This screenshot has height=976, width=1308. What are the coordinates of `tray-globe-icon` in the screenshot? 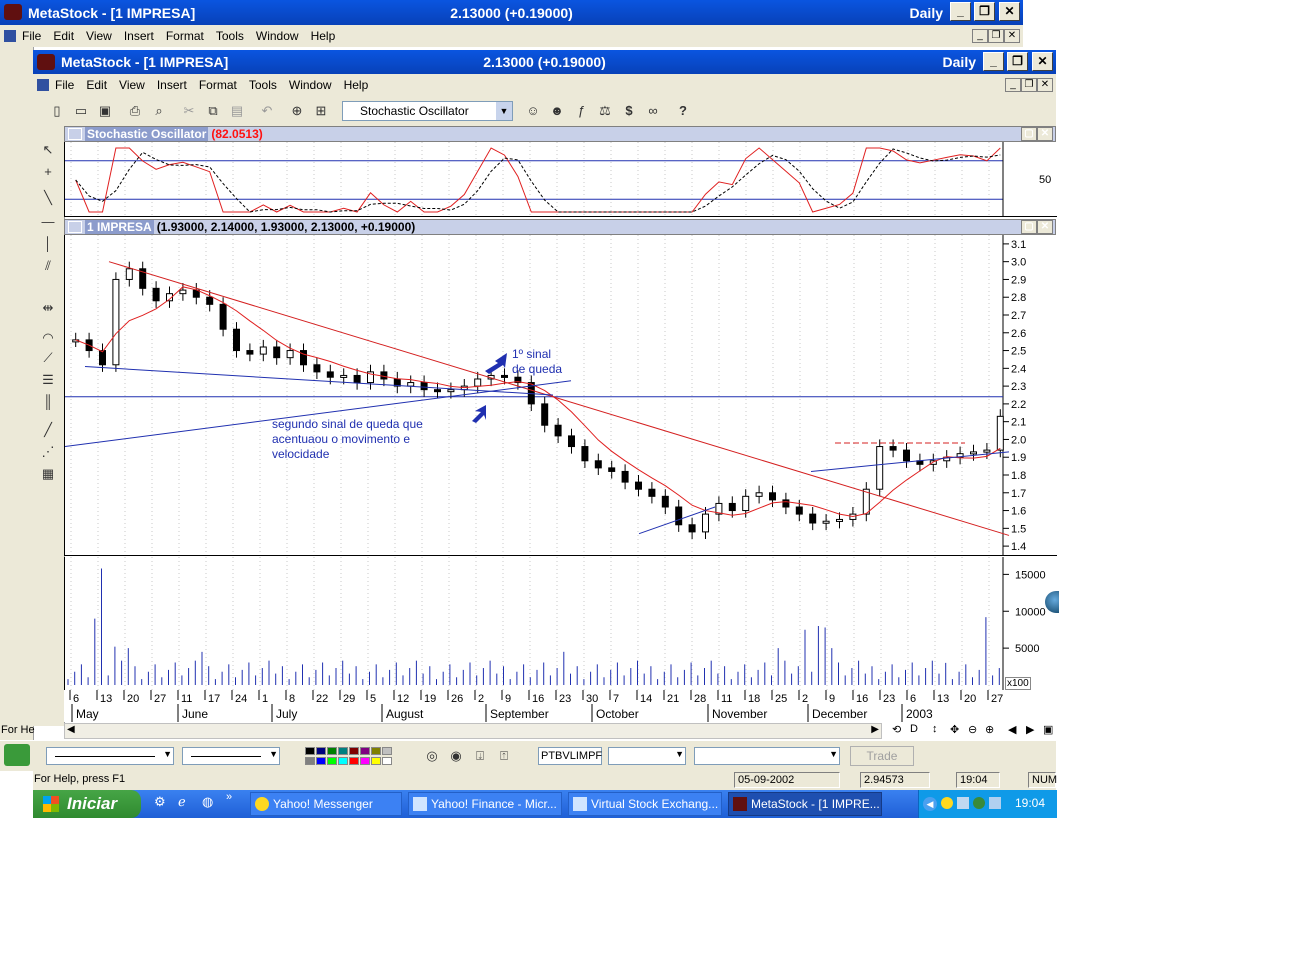 It's located at (979, 803).